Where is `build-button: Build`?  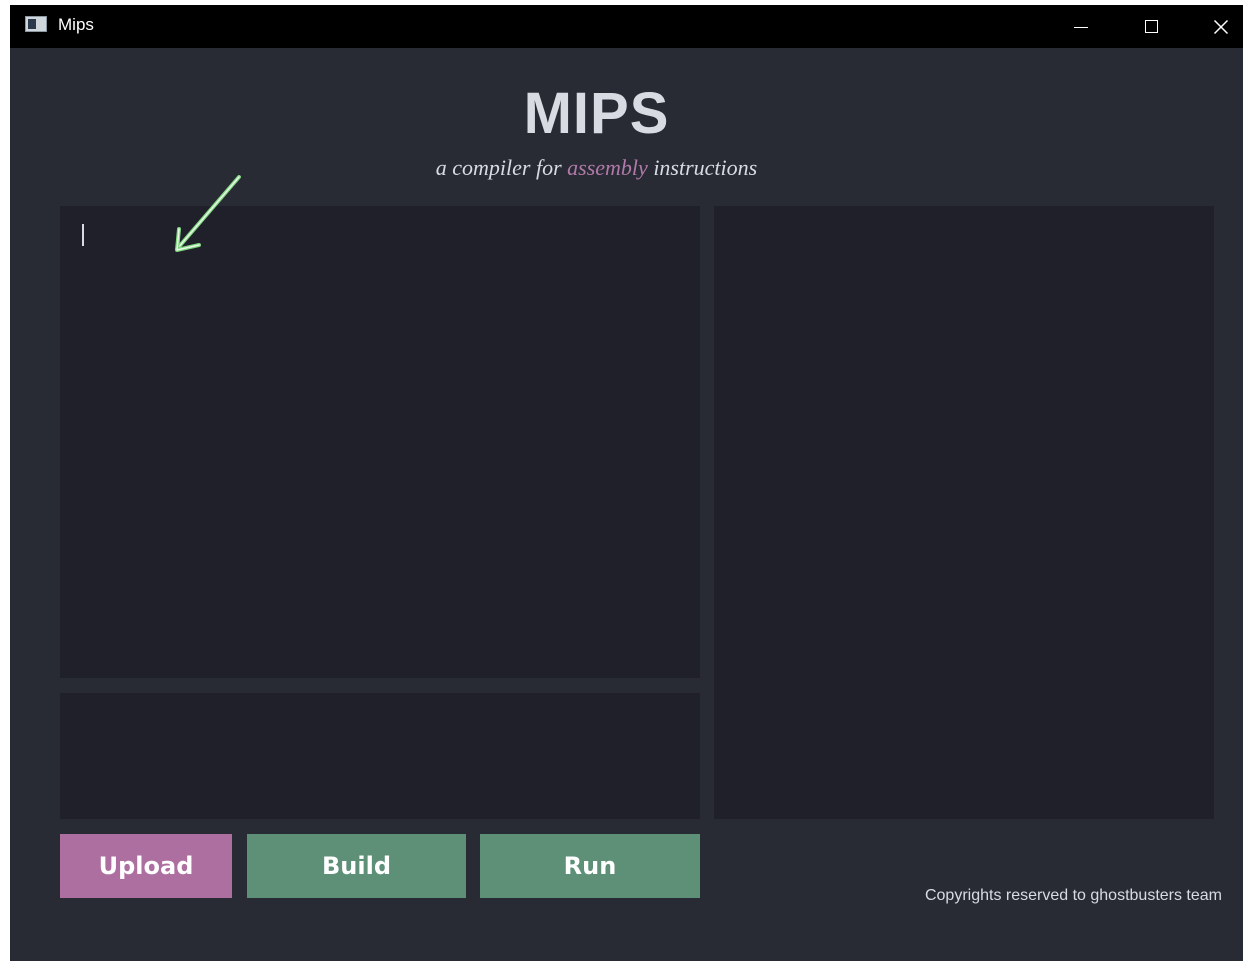 build-button: Build is located at coordinates (356, 866).